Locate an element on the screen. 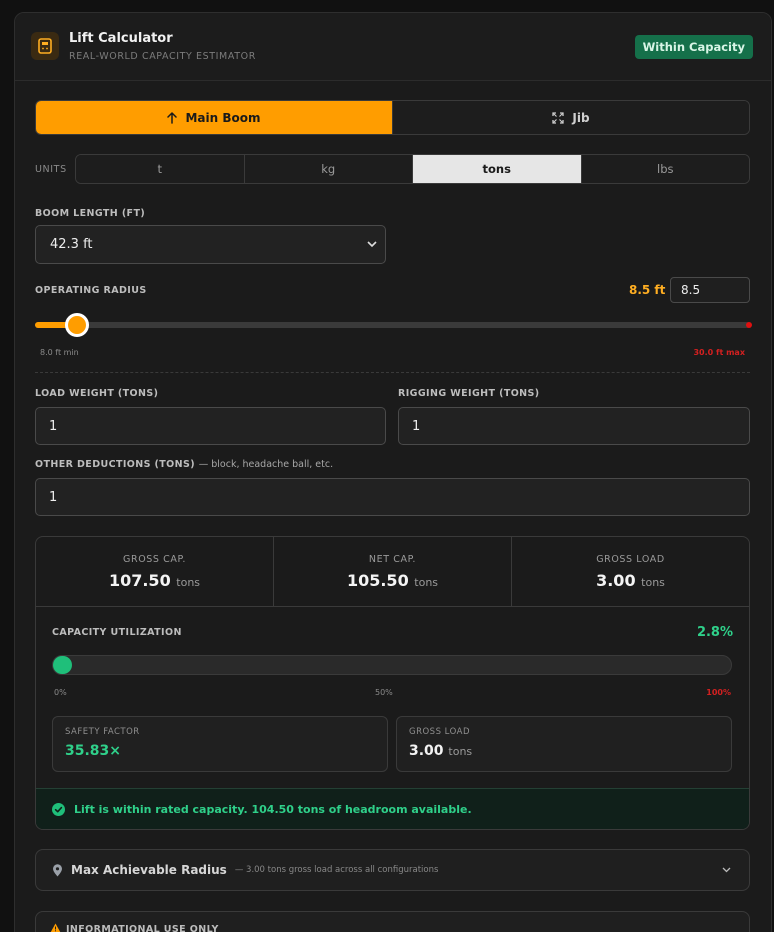 Image resolution: width=774 pixels, height=932 pixels. boom-length-label: BOOM LENGTH (FT) is located at coordinates (90, 213).